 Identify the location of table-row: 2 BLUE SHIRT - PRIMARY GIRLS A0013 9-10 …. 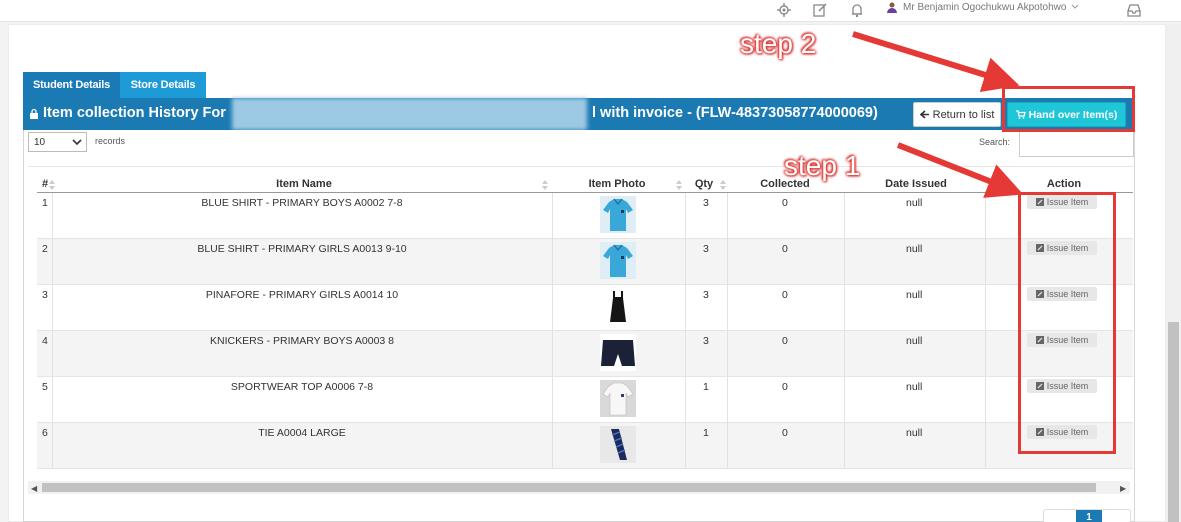
(585, 262).